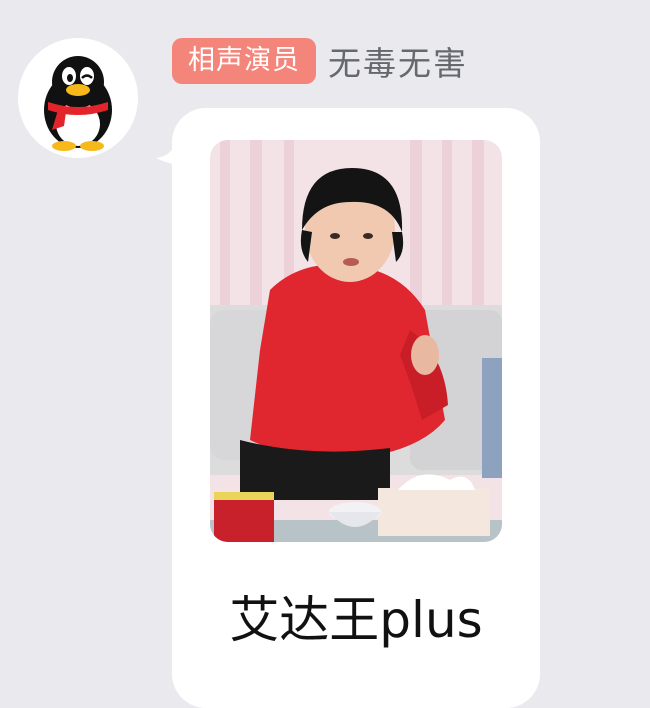 The width and height of the screenshot is (650, 708). What do you see at coordinates (244, 61) in the screenshot?
I see `title-badge: 相声演员` at bounding box center [244, 61].